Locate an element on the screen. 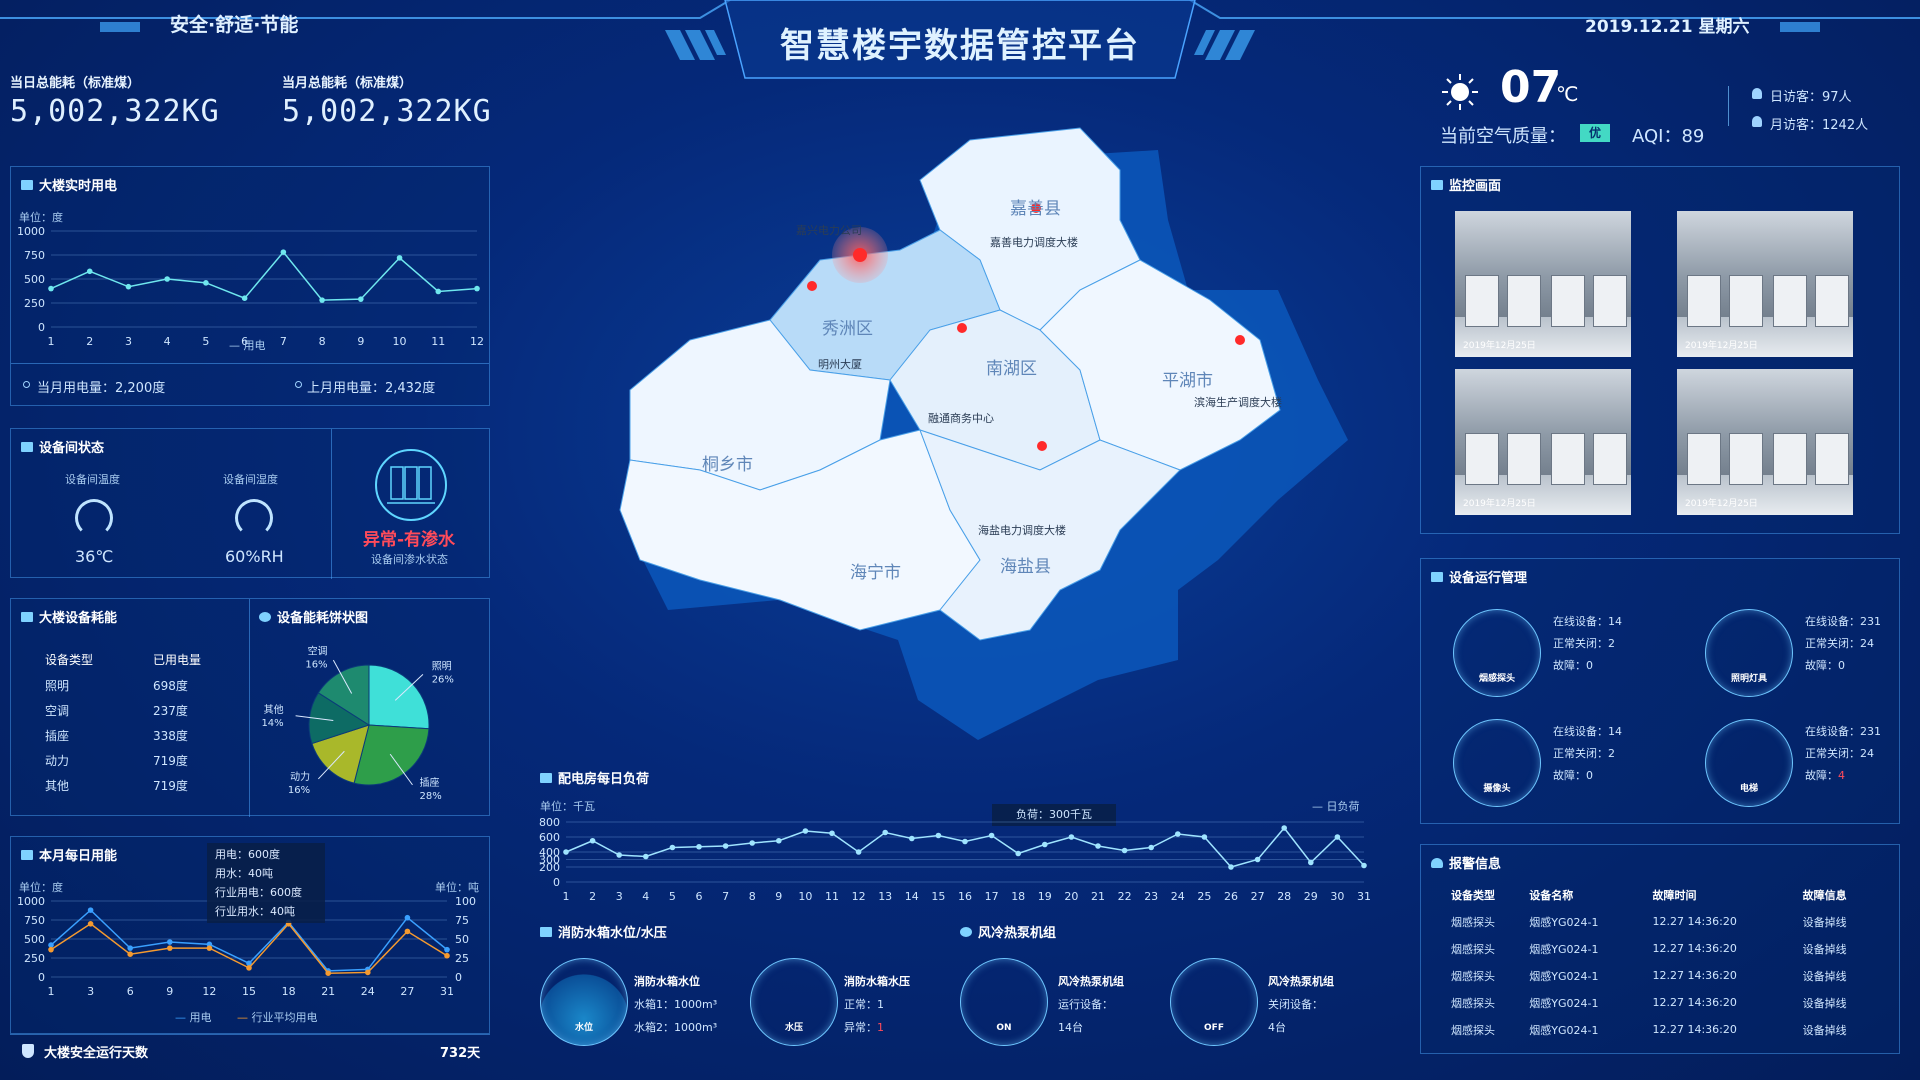 This screenshot has height=1080, width=1920. point-label: 海盐电力调度大楼 is located at coordinates (1022, 530).